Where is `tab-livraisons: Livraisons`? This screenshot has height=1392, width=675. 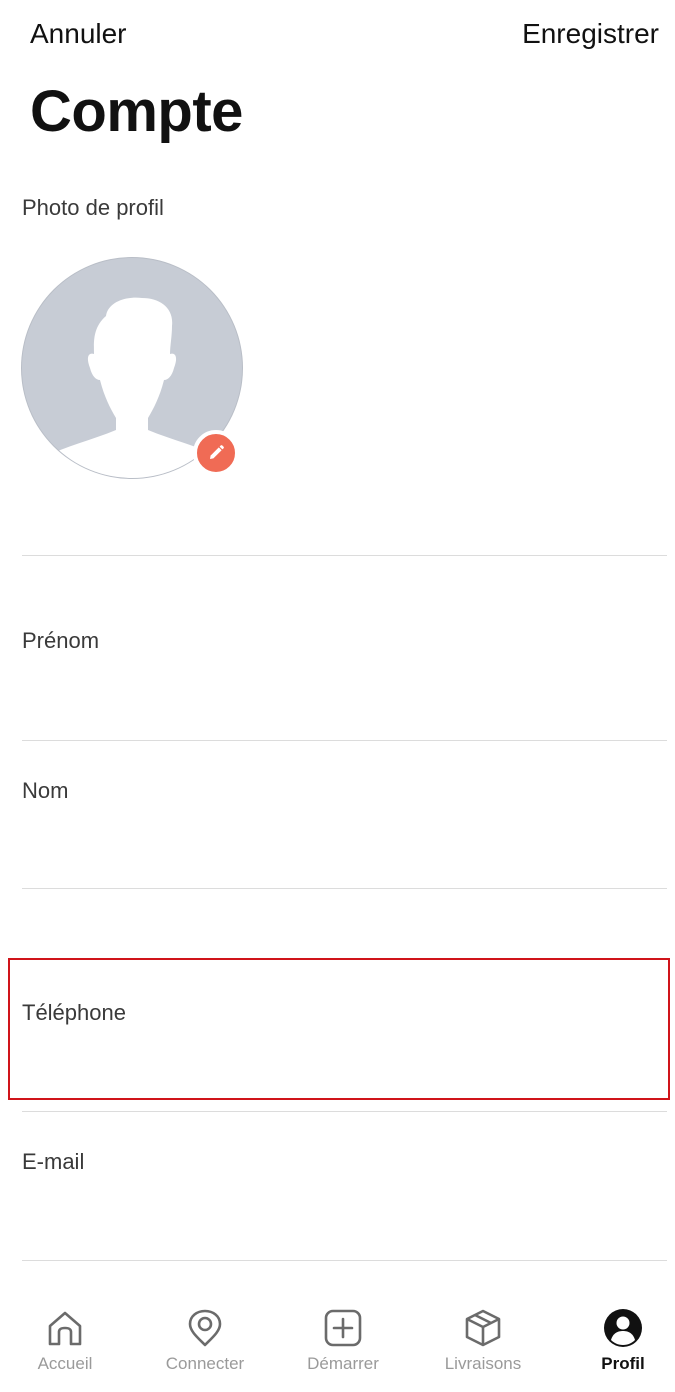
tab-livraisons: Livraisons is located at coordinates (483, 1344).